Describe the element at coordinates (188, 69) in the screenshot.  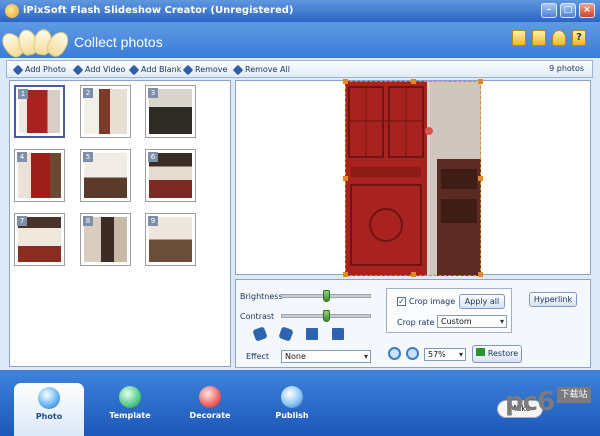
I see `remove-icon` at that location.